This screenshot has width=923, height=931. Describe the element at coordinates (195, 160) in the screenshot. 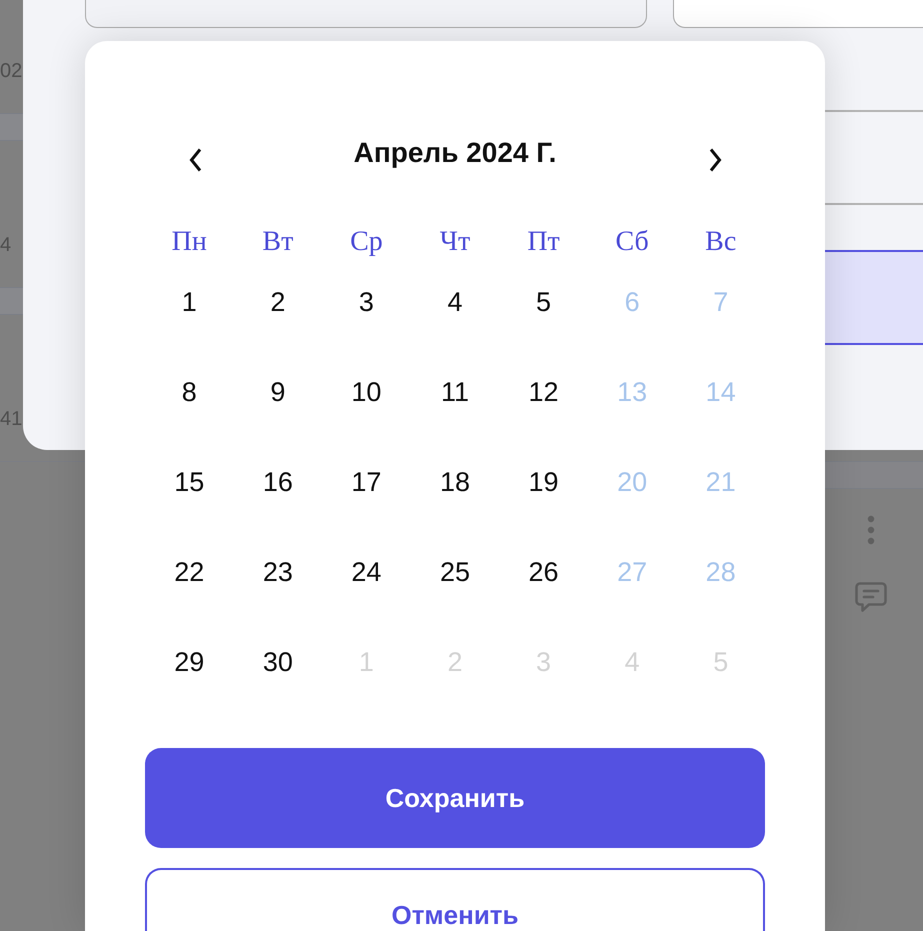

I see `chevron-left-icon` at that location.